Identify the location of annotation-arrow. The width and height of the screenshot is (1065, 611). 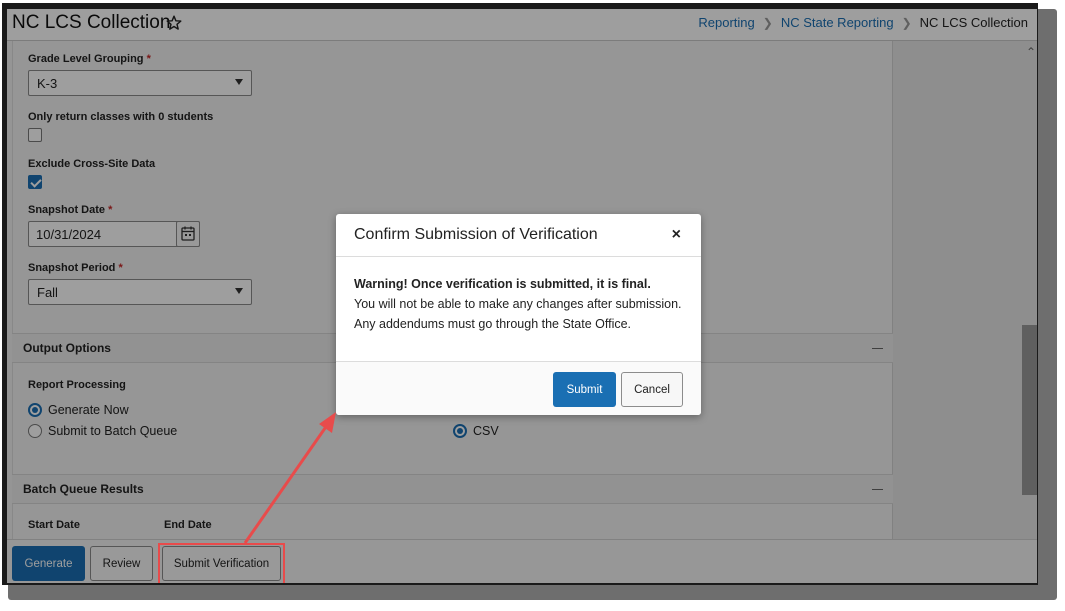
(289, 478).